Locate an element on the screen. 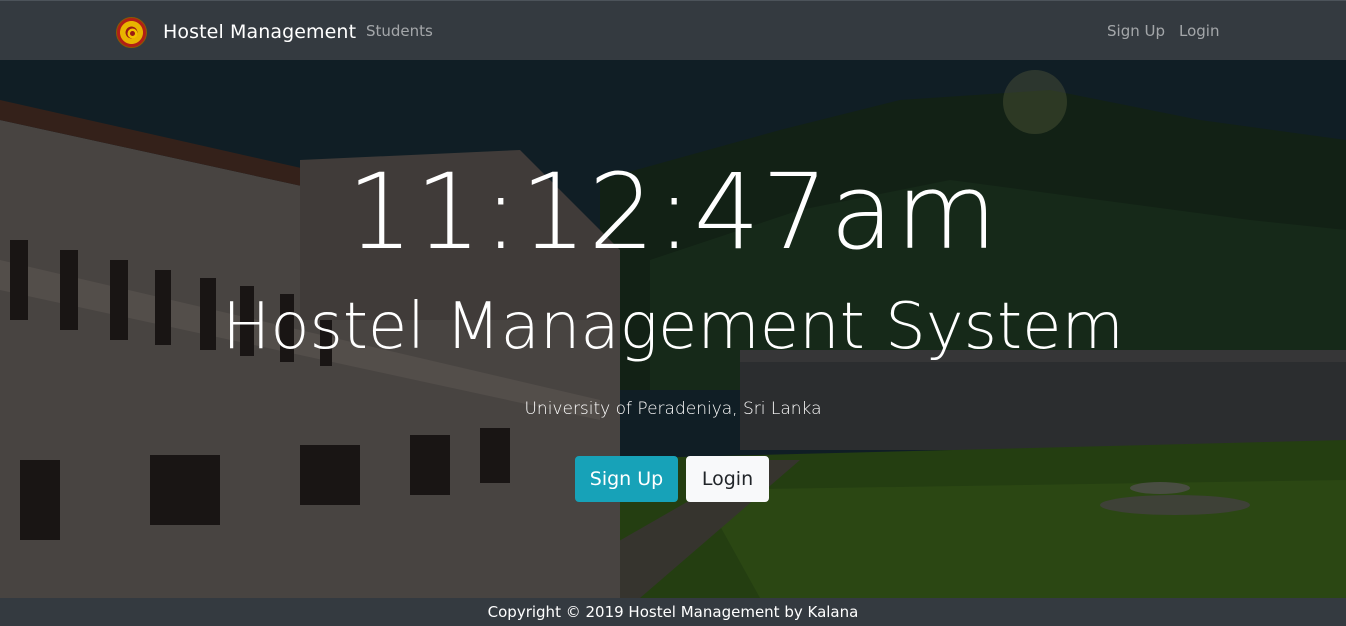  page-title: Hostel Management System is located at coordinates (673, 327).